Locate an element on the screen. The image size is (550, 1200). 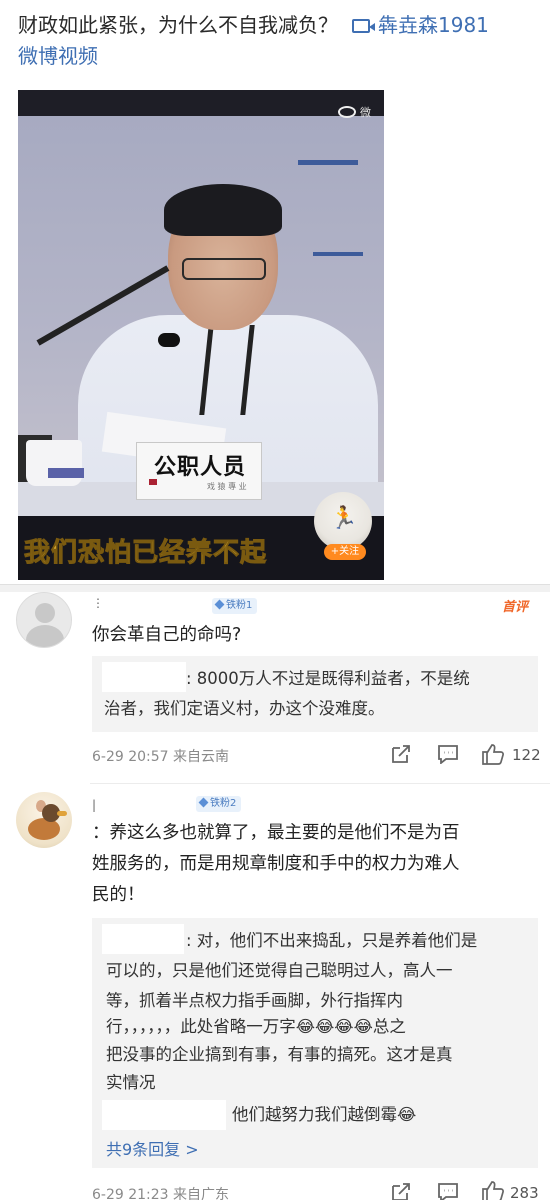
reply-text: 可以的，只是他们还觉得自己聪明过人，高人一 is located at coordinates (279, 970).